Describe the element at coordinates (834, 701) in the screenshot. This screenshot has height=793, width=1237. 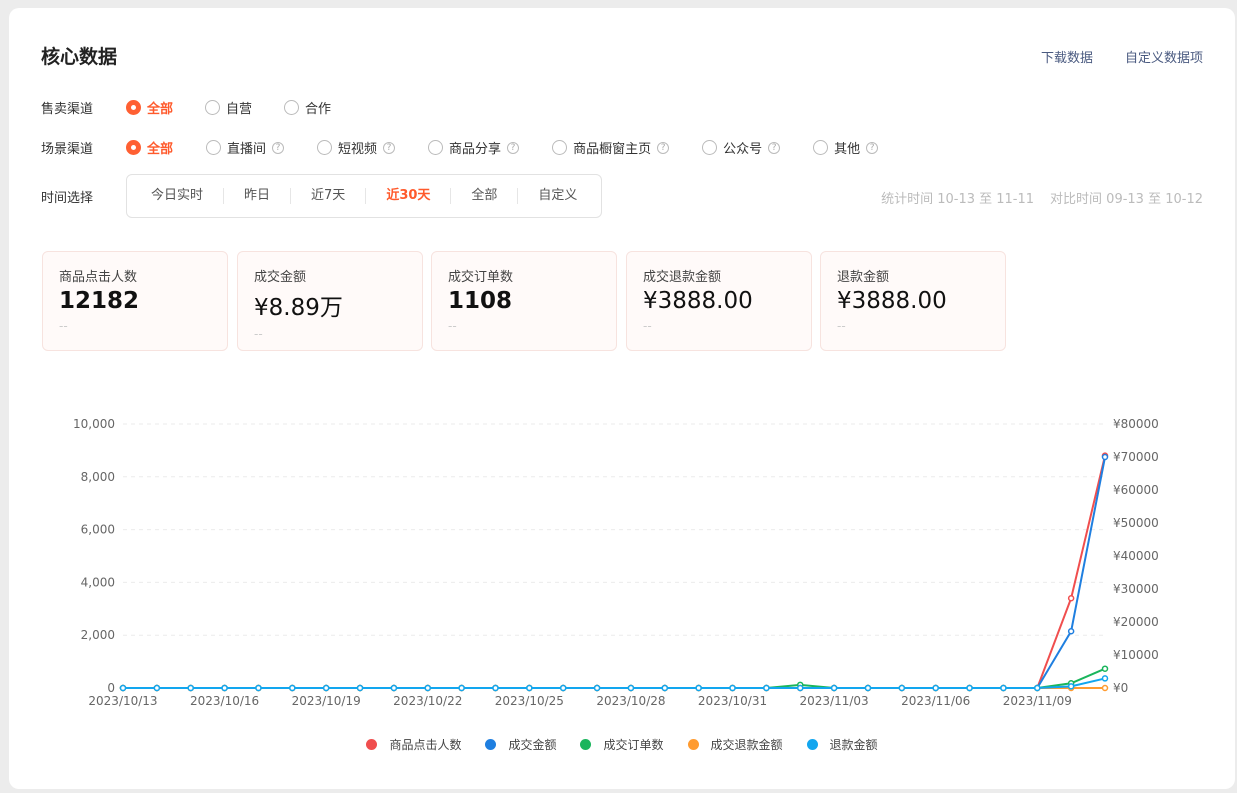
I see `x-tick-label: 2023/11/03` at that location.